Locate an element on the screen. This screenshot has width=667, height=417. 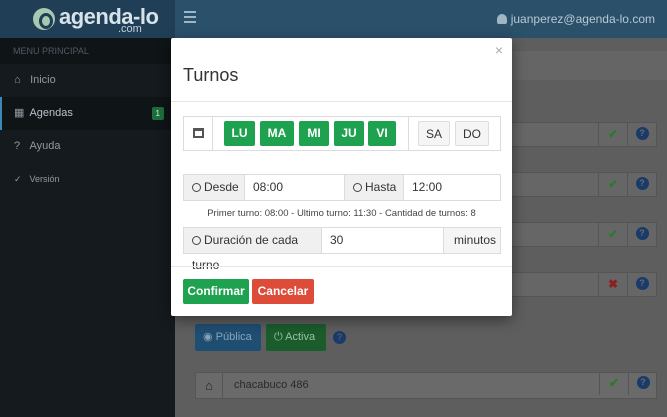
day-toggle-vi: VI is located at coordinates (382, 133).